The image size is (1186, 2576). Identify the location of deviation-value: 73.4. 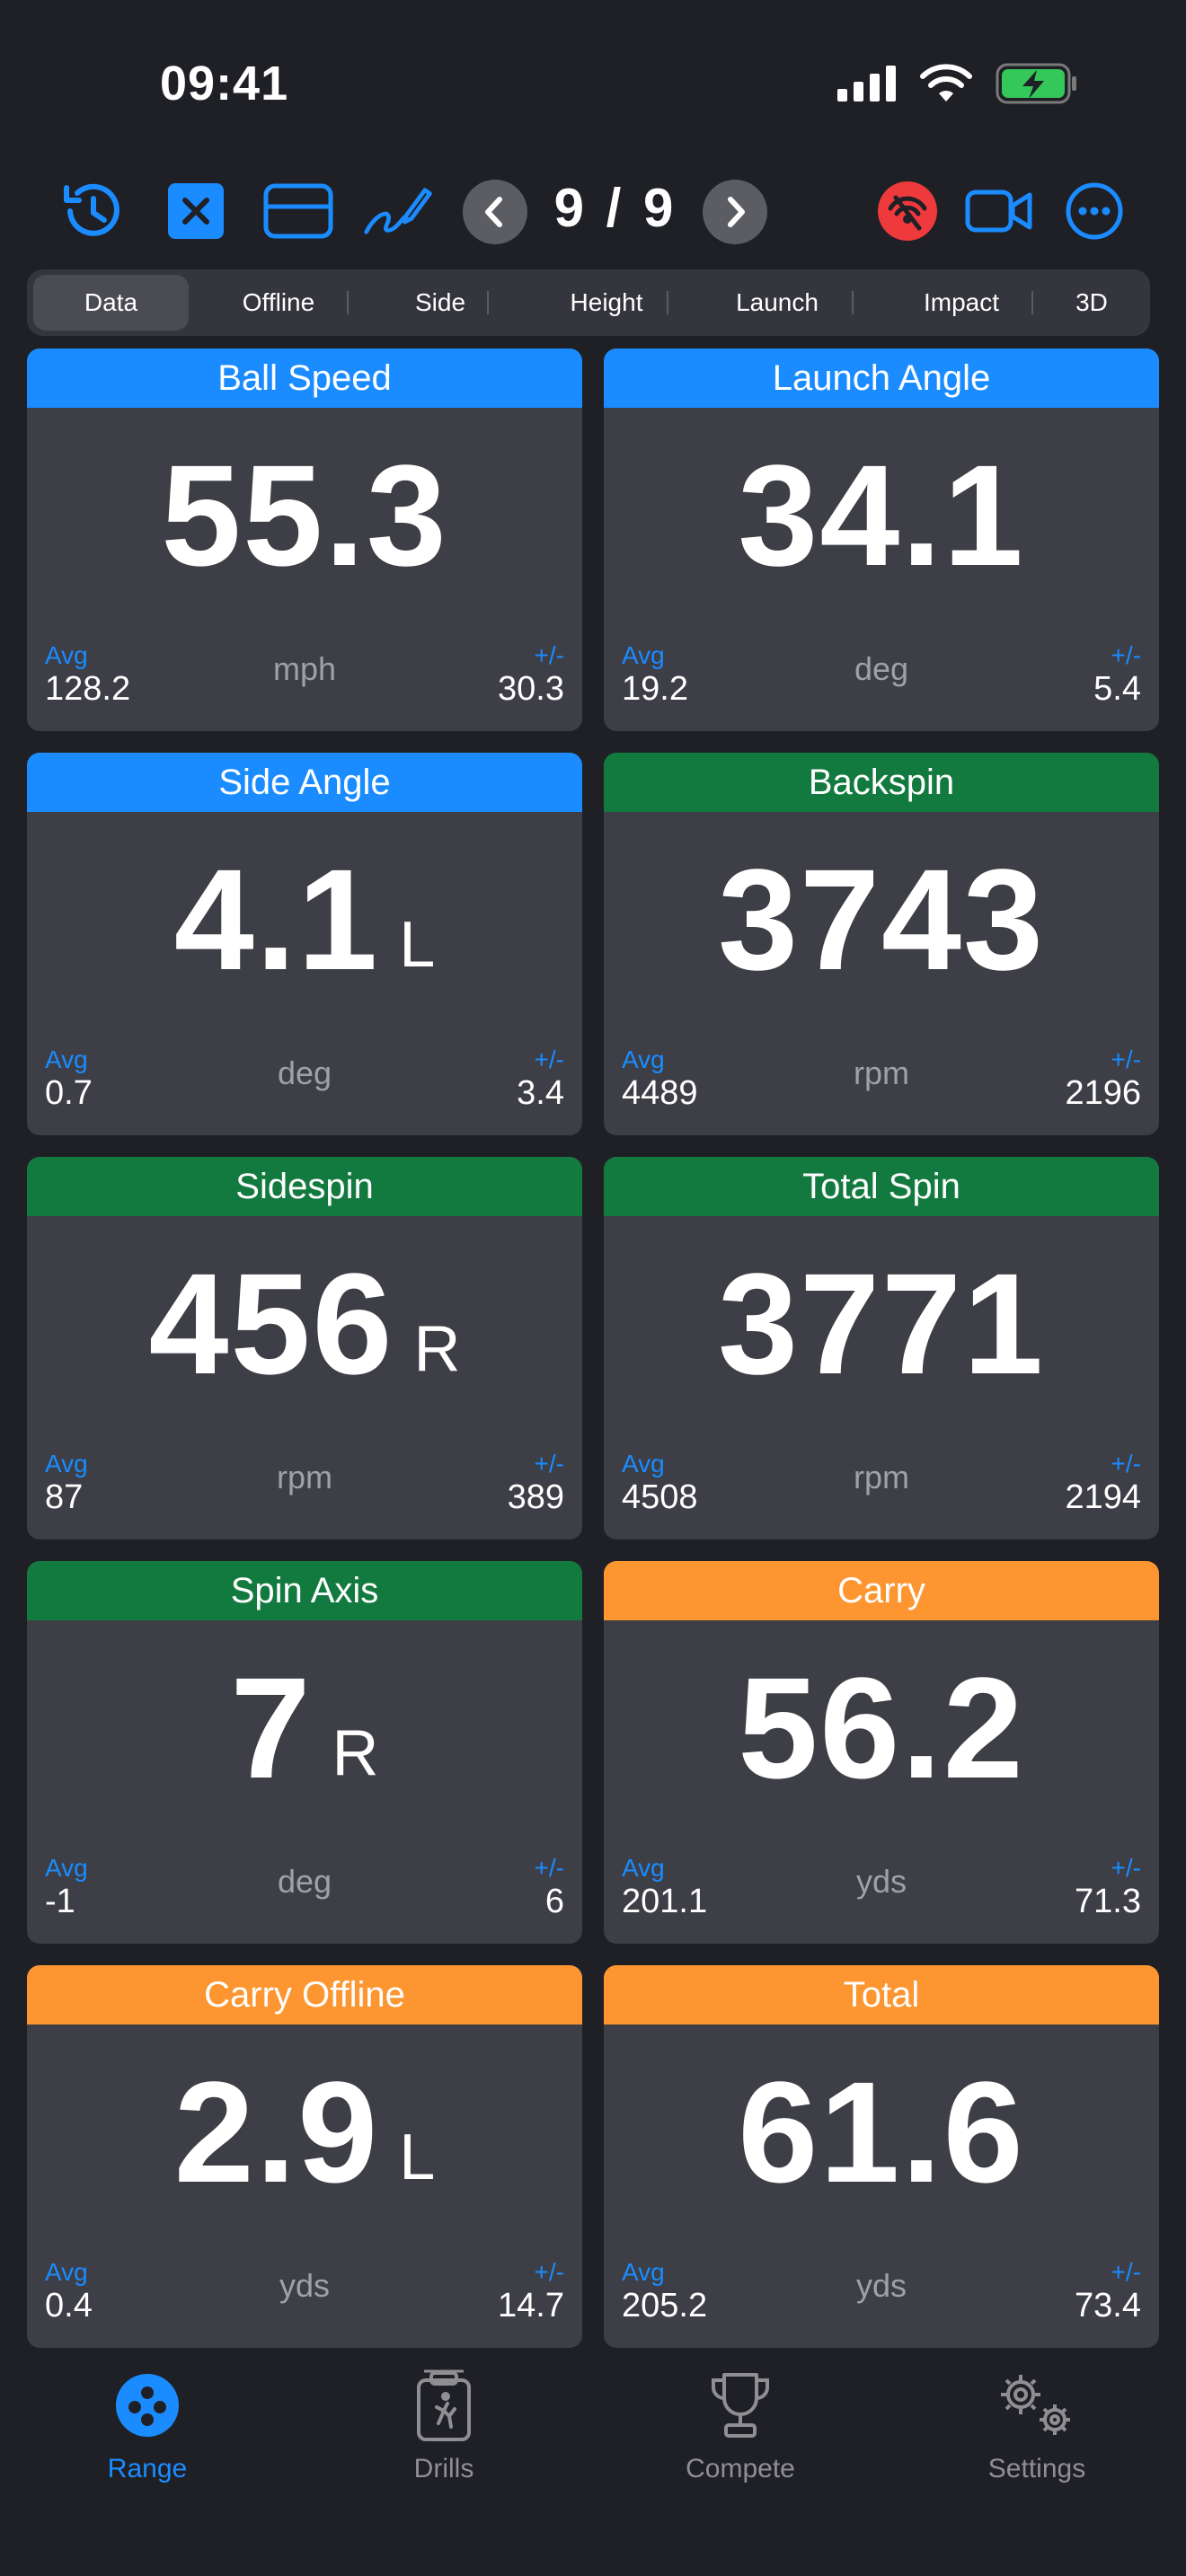
(1108, 2306).